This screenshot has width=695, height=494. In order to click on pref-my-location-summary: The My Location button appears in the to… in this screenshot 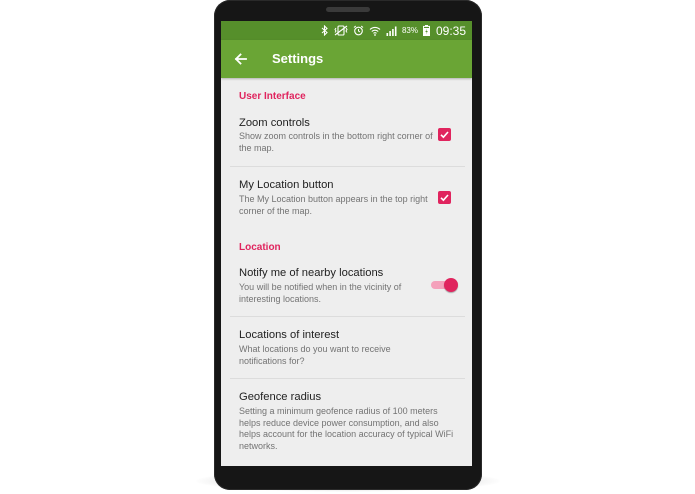, I will do `click(333, 205)`.